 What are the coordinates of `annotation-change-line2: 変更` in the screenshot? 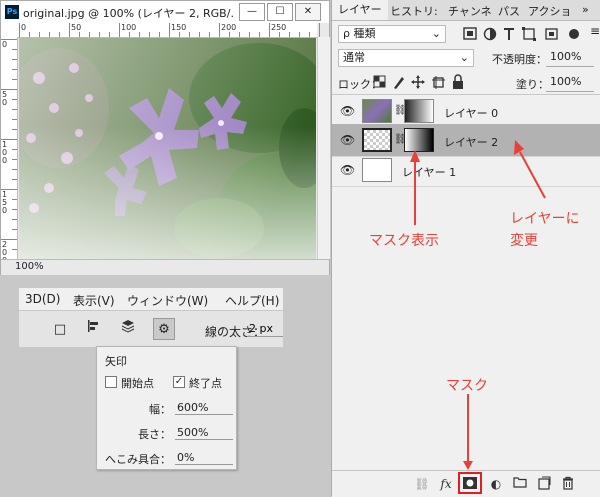 It's located at (524, 241).